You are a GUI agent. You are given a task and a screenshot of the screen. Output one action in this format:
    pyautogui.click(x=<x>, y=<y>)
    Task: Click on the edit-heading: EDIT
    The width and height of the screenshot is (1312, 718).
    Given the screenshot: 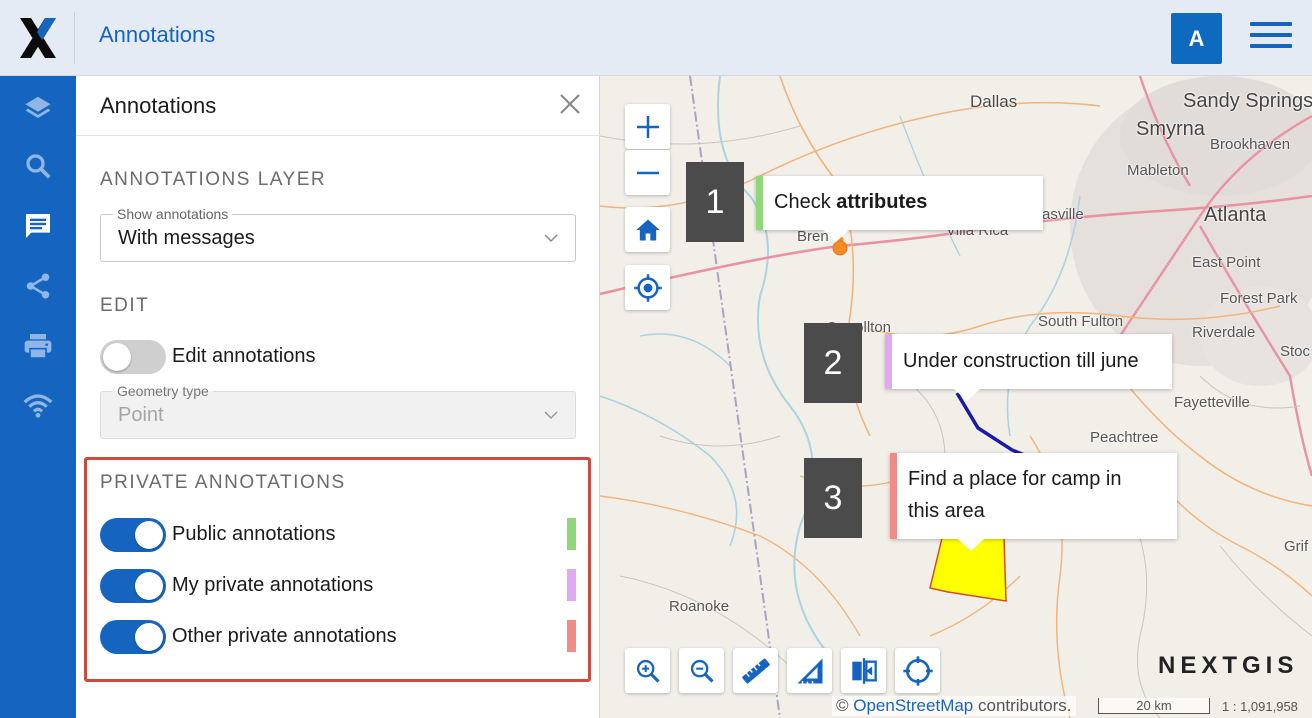 What is the action you would take?
    pyautogui.click(x=125, y=305)
    